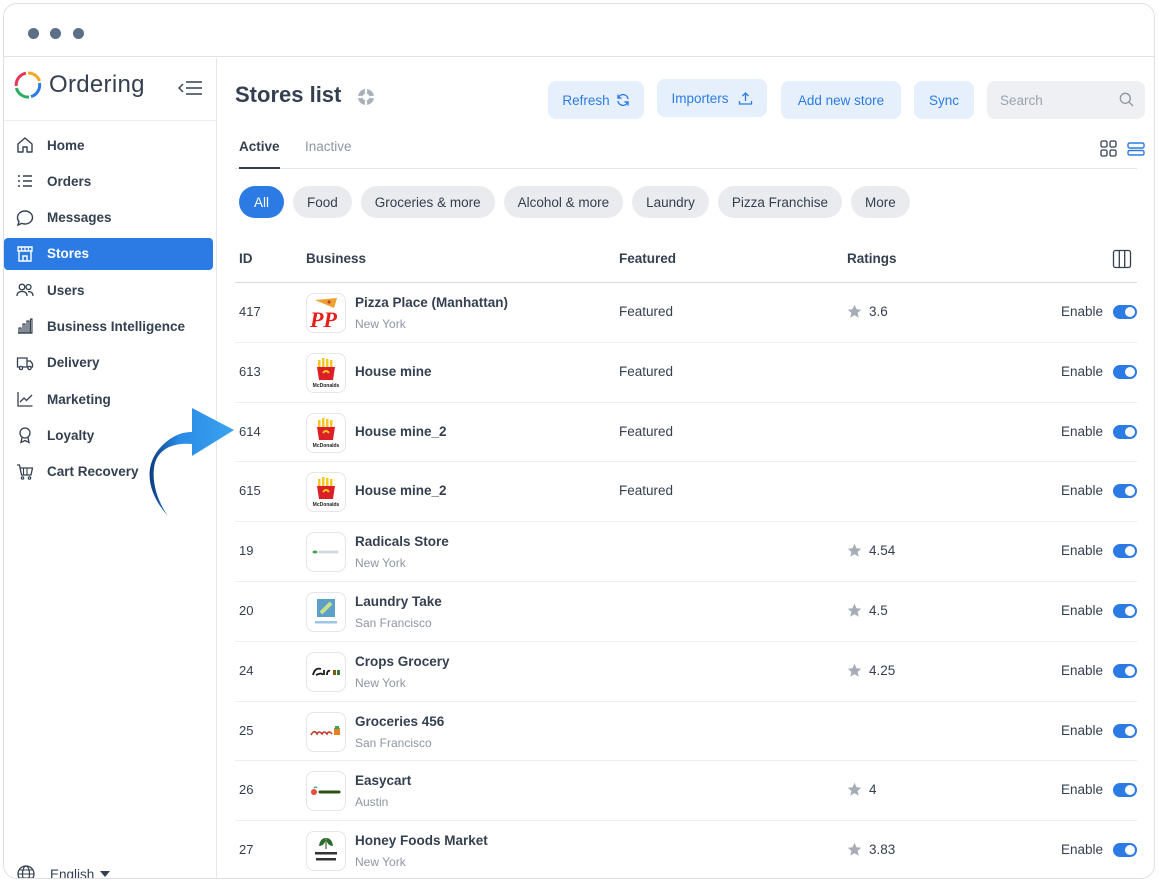 The height and width of the screenshot is (882, 1159). Describe the element at coordinates (686, 261) in the screenshot. I see `table-header: ID Business Featured Ratings` at that location.